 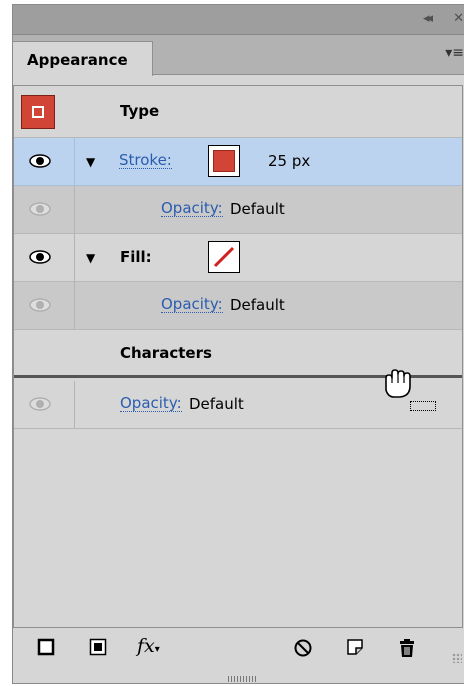 What do you see at coordinates (216, 404) in the screenshot?
I see `object-opacity-value: Default` at bounding box center [216, 404].